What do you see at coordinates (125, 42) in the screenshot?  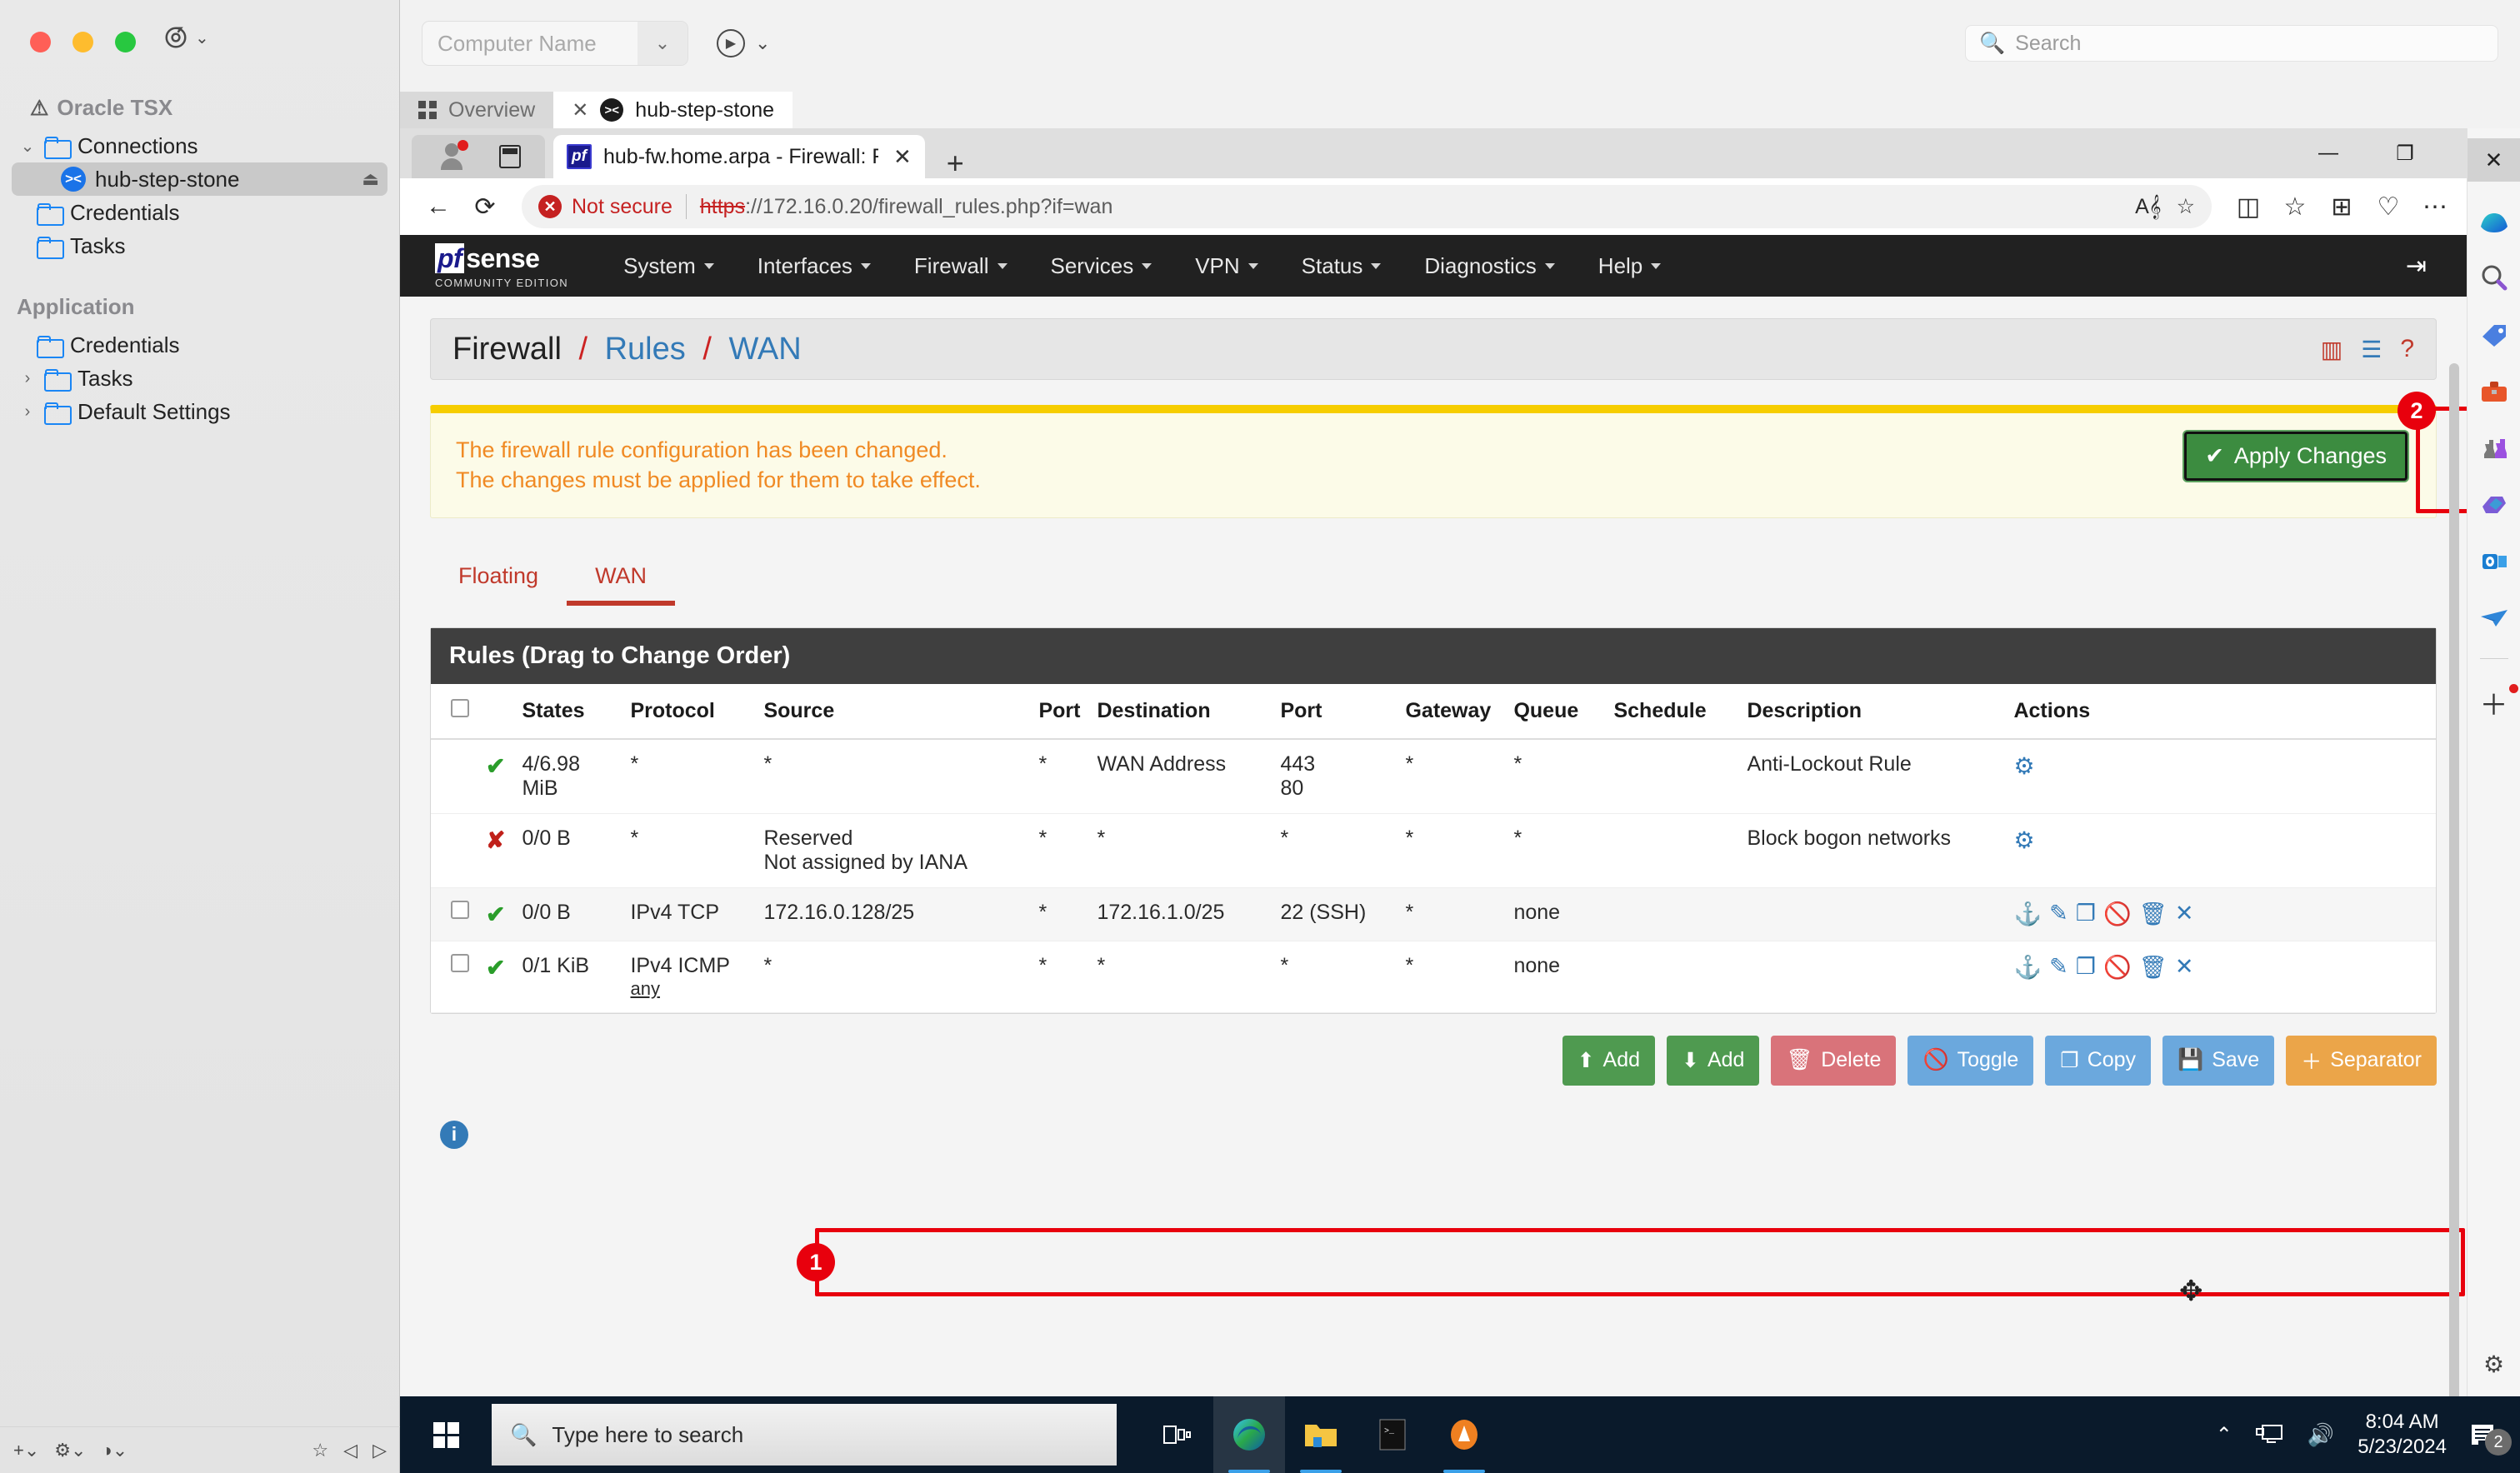 I see `maximize-window-button` at bounding box center [125, 42].